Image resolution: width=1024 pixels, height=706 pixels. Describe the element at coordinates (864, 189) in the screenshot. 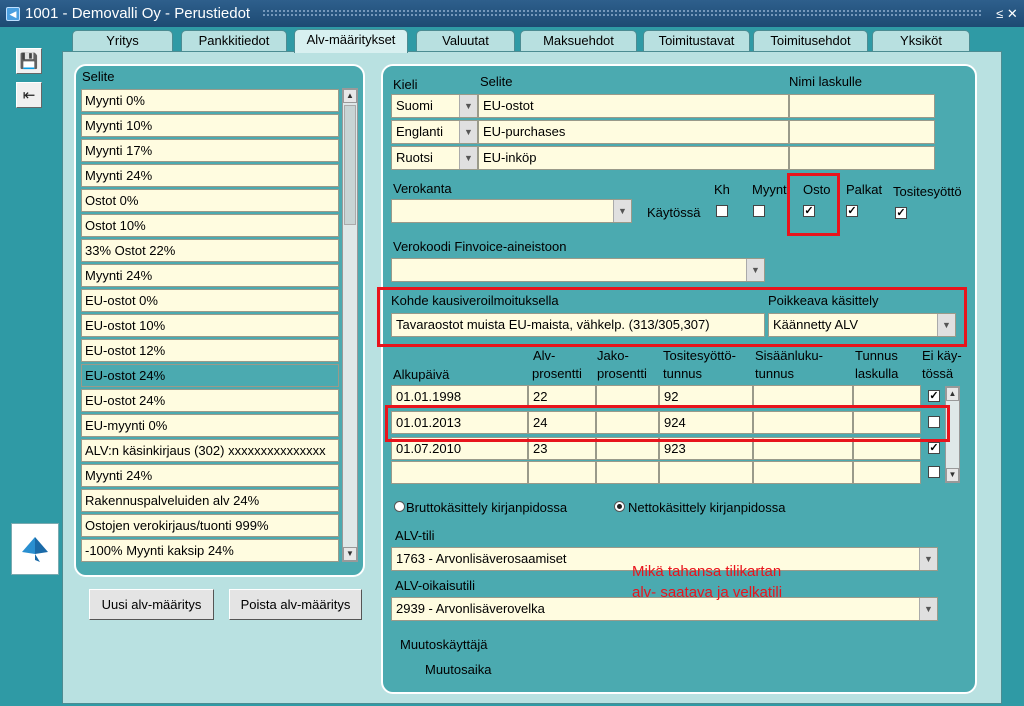

I see `palkat-label: Palkat` at that location.